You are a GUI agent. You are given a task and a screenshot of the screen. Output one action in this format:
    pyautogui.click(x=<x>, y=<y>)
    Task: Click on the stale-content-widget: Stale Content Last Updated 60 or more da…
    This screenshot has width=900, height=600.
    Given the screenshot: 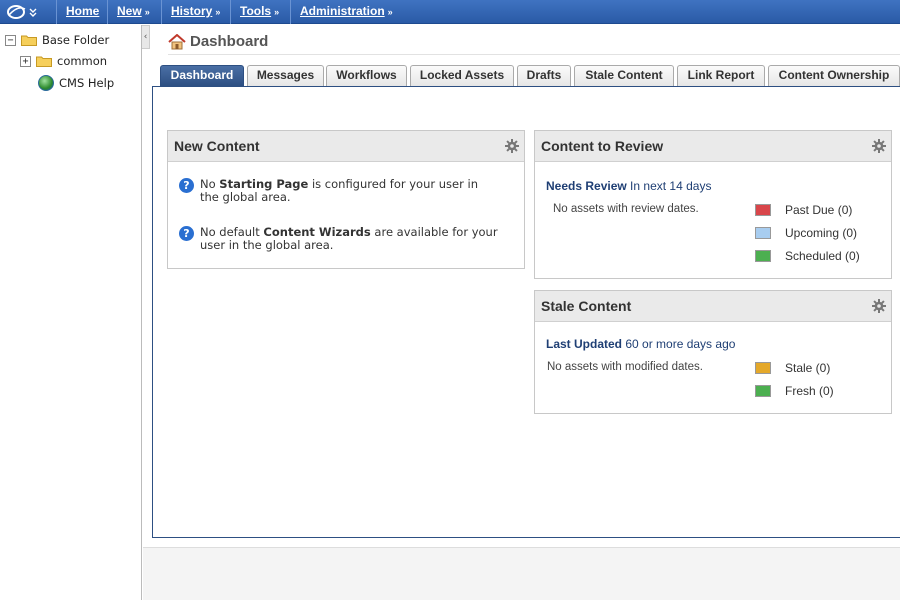 What is the action you would take?
    pyautogui.click(x=713, y=352)
    